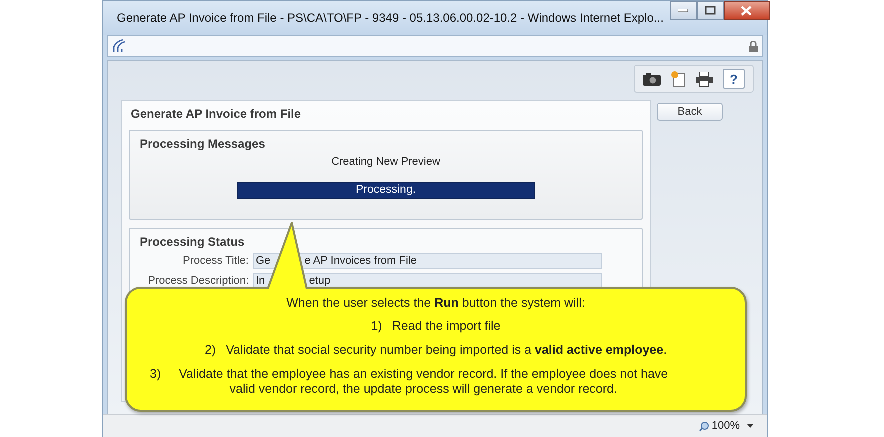 The height and width of the screenshot is (437, 884). I want to click on caret-icon, so click(750, 426).